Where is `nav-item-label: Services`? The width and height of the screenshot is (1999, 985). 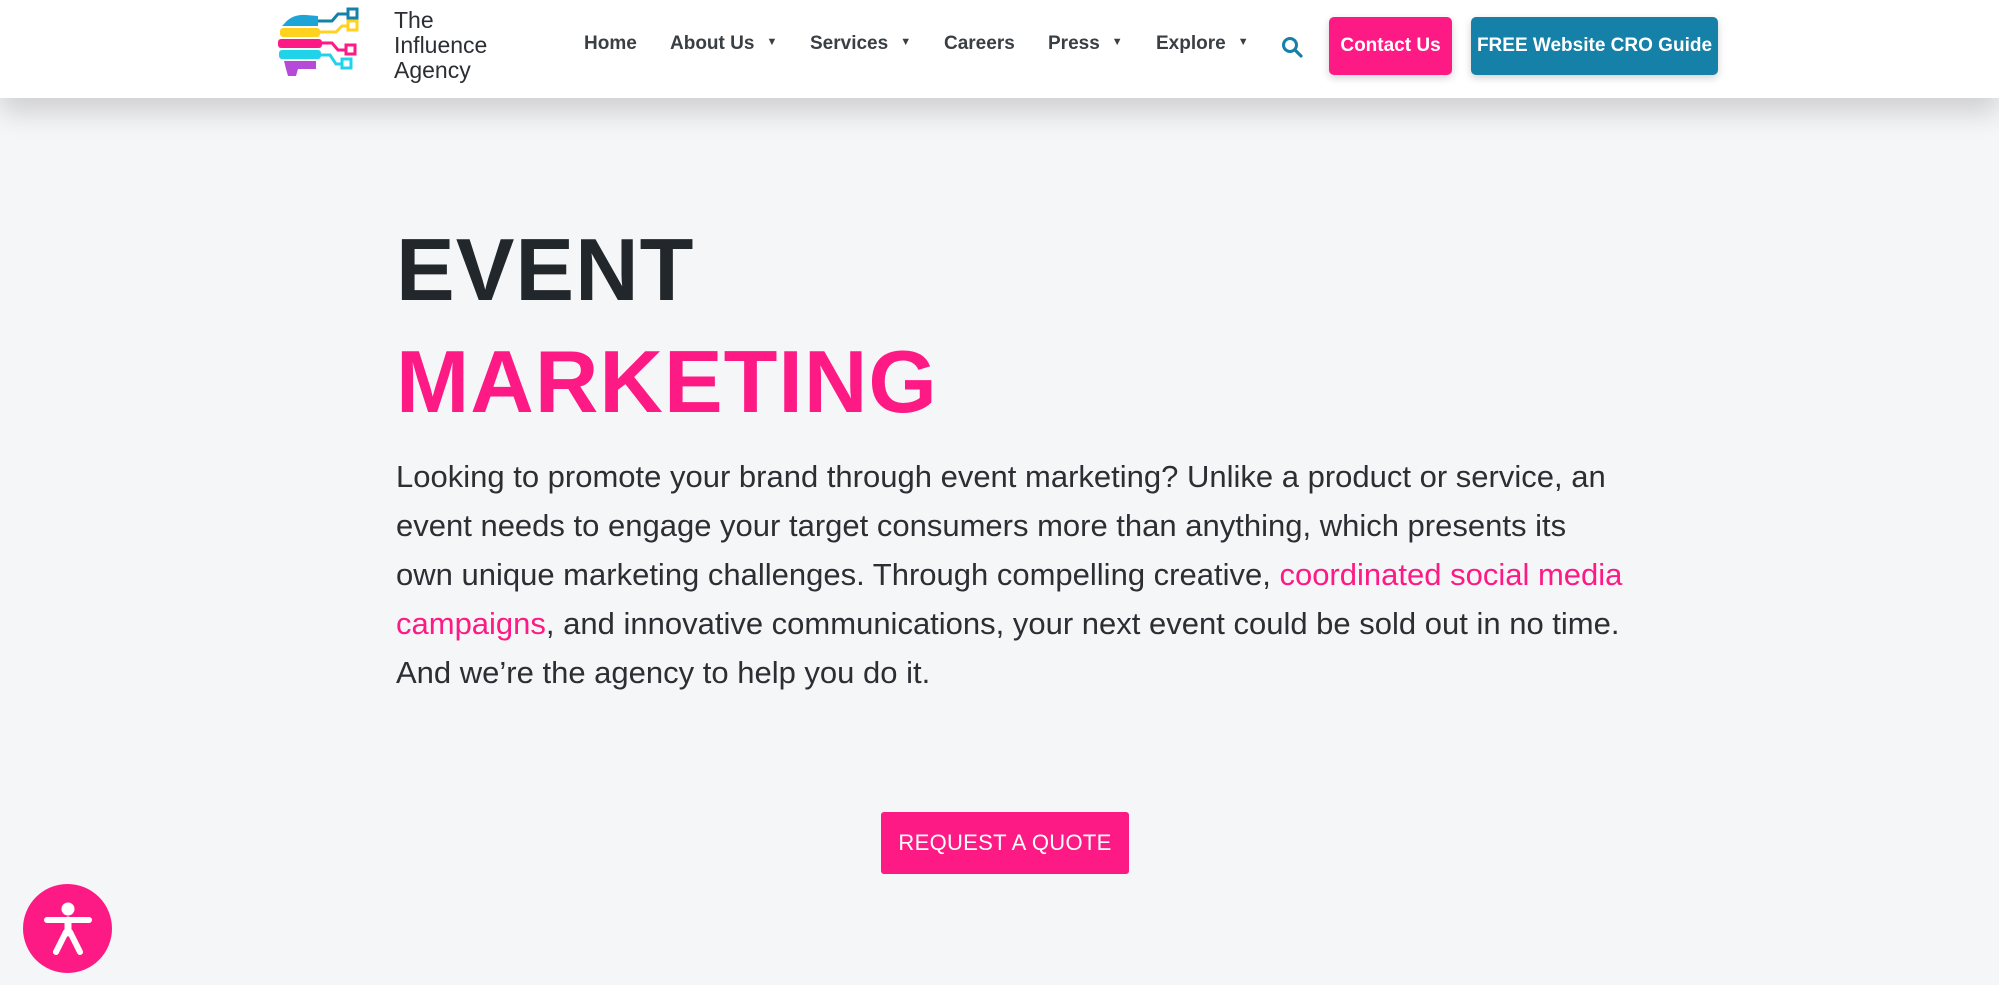 nav-item-label: Services is located at coordinates (849, 43).